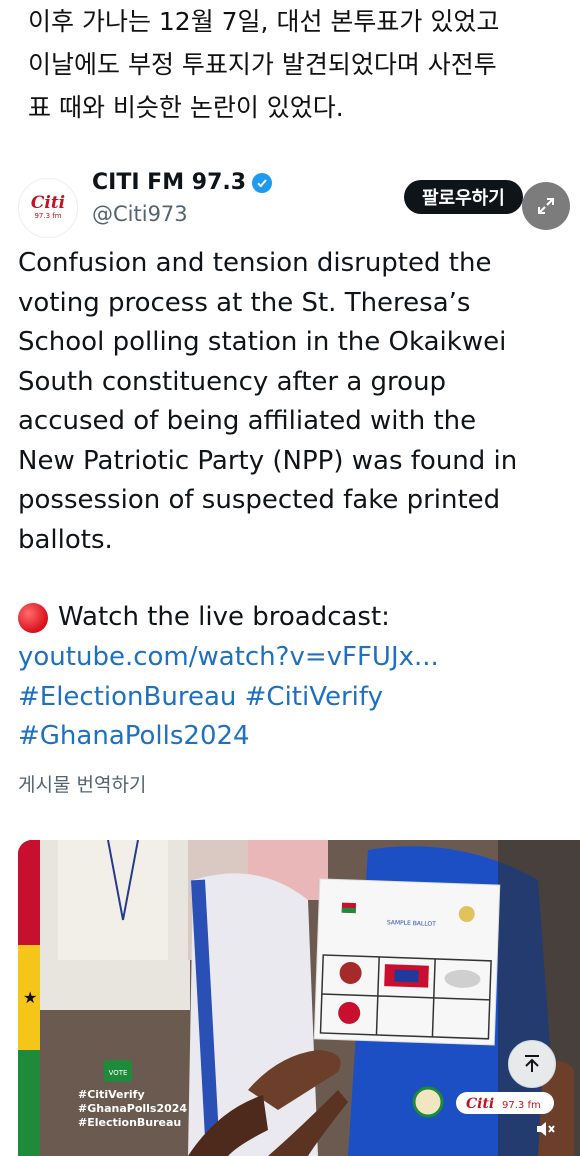 The height and width of the screenshot is (1156, 580). Describe the element at coordinates (463, 197) in the screenshot. I see `follow-button: 팔로우하기` at that location.